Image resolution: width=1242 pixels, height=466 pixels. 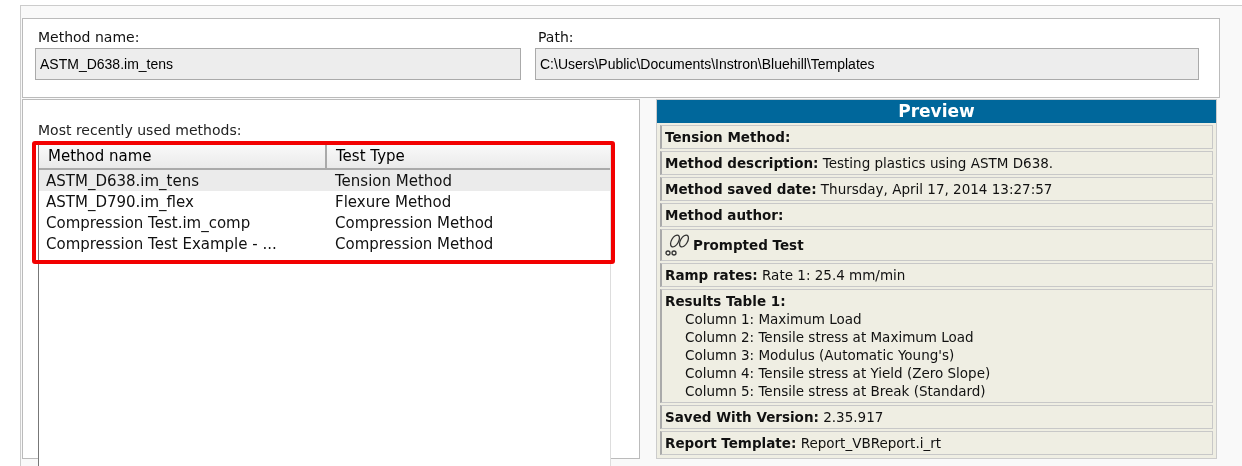 What do you see at coordinates (835, 391) in the screenshot?
I see `result-column-text: Column 5: Tensile stress at Break (Standard)` at bounding box center [835, 391].